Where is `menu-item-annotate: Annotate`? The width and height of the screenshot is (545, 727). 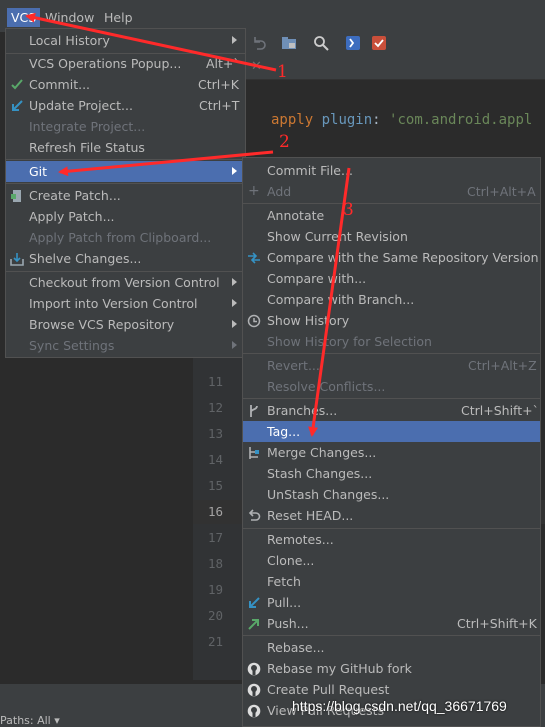
menu-item-annotate: Annotate is located at coordinates (391, 215).